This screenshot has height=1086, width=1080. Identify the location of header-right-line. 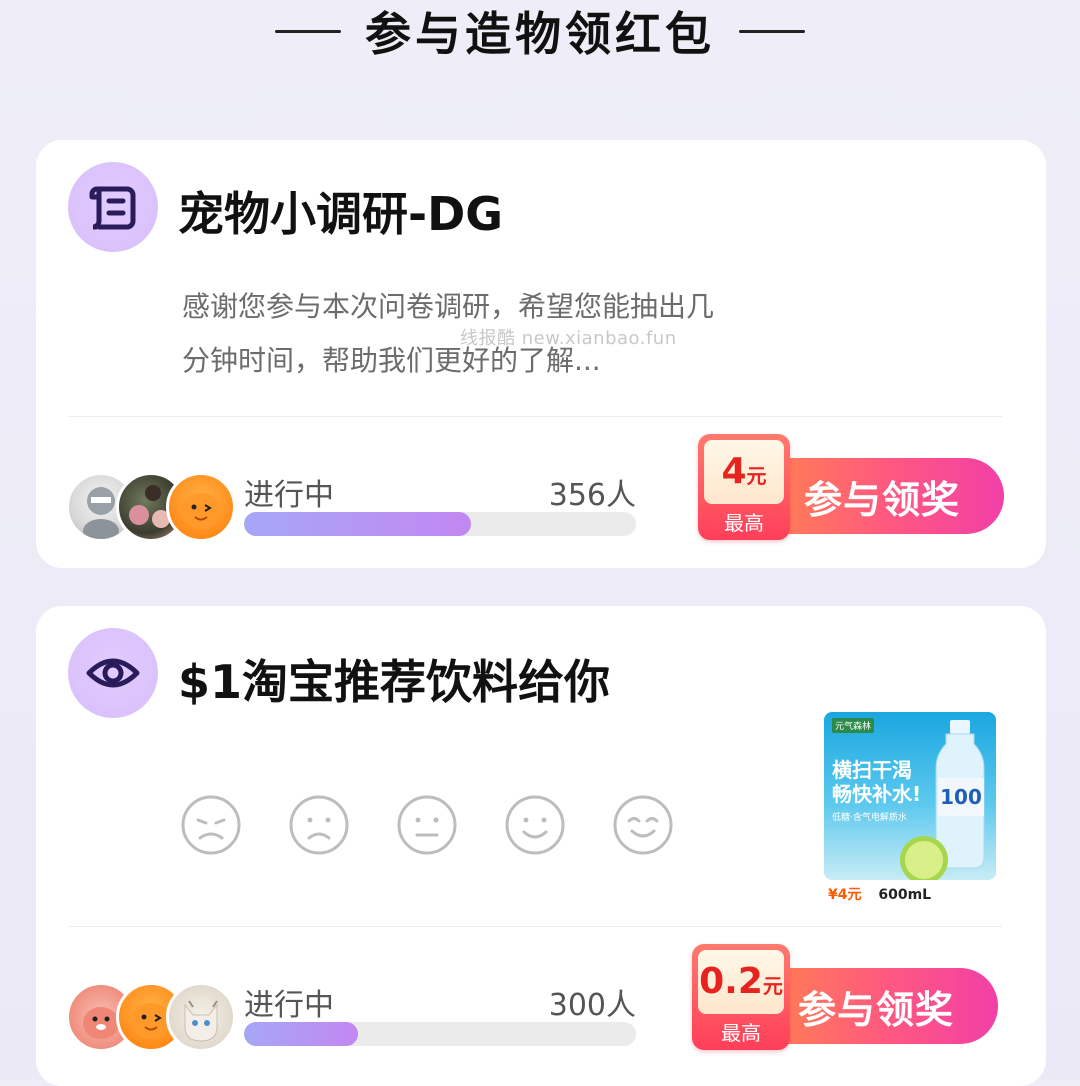
(772, 31).